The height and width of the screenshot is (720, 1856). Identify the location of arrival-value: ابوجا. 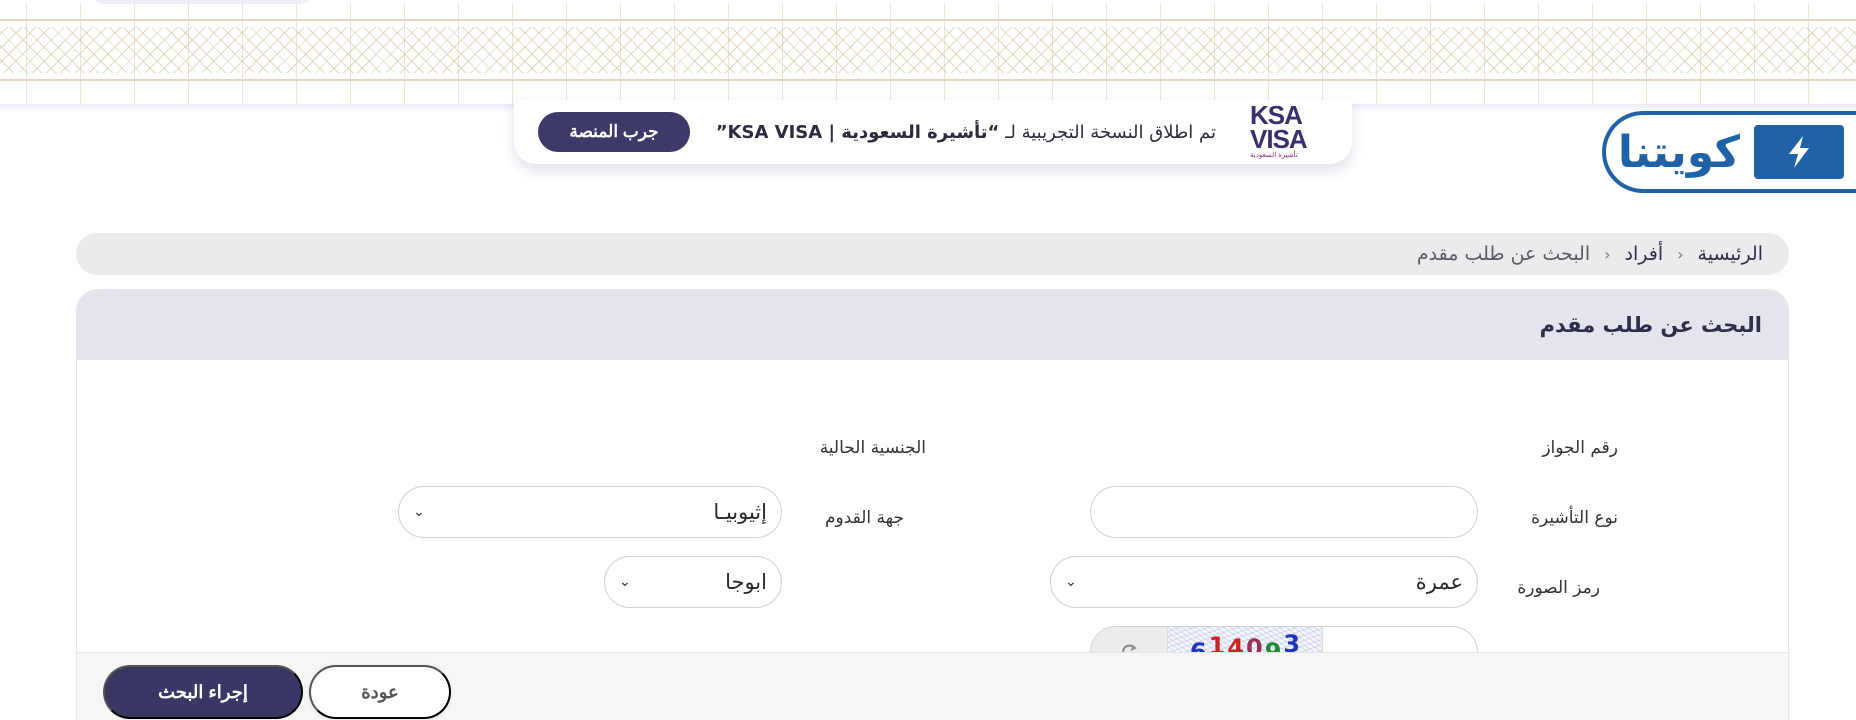
(746, 582).